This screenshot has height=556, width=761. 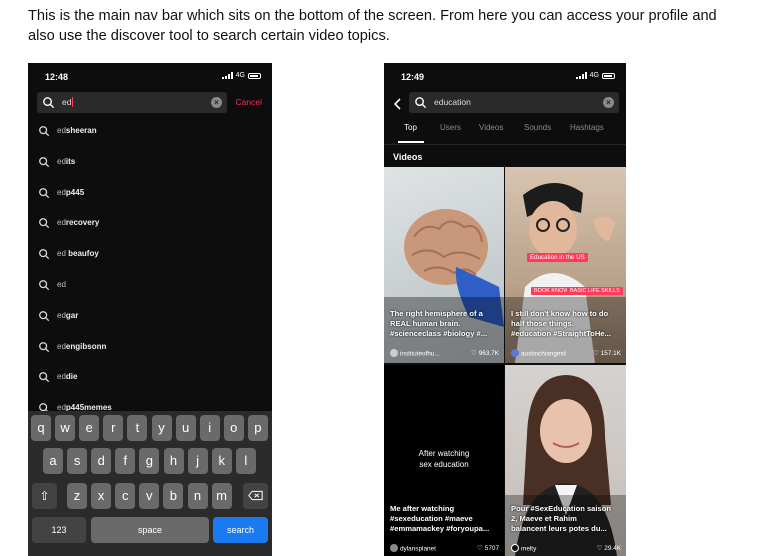 I want to click on tab-sounds: Sounds, so click(x=537, y=127).